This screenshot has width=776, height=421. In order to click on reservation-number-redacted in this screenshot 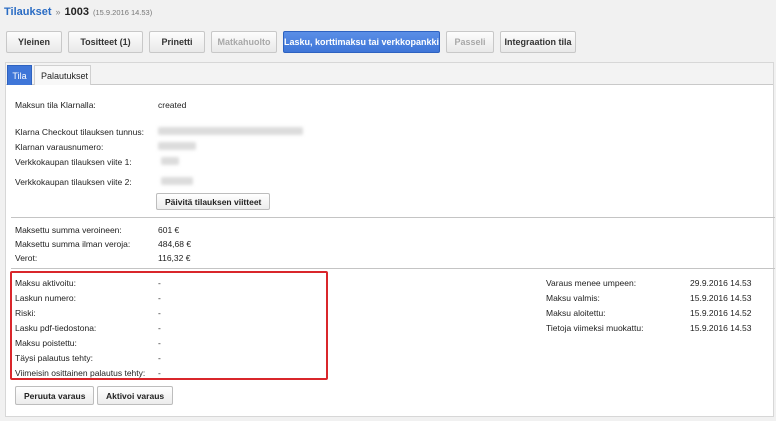, I will do `click(177, 146)`.